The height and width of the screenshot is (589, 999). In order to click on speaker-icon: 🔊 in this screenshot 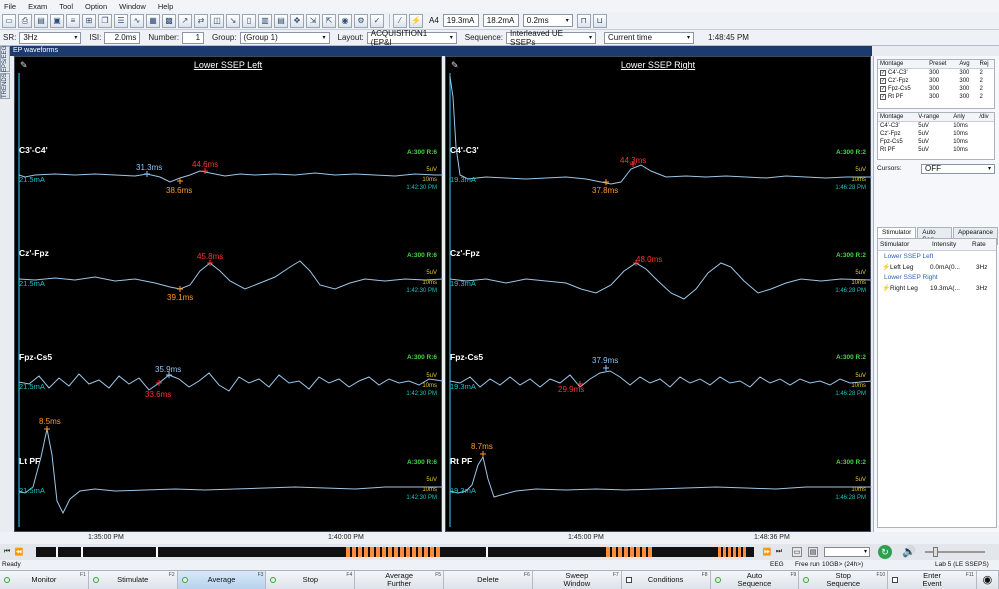, I will do `click(909, 551)`.